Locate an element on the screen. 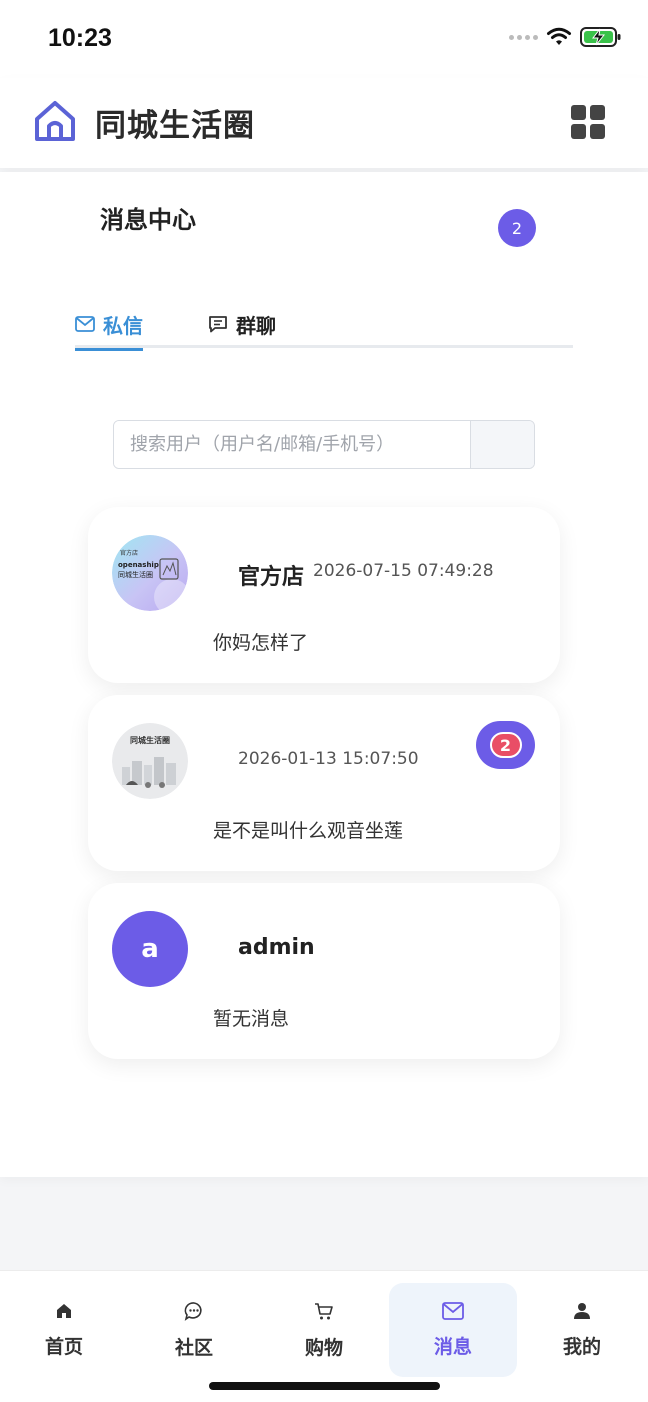  conversation-item: 同城生活圈 2026-01-13 15:07:50 是不是叫什么观音坐莲 2 is located at coordinates (324, 783).